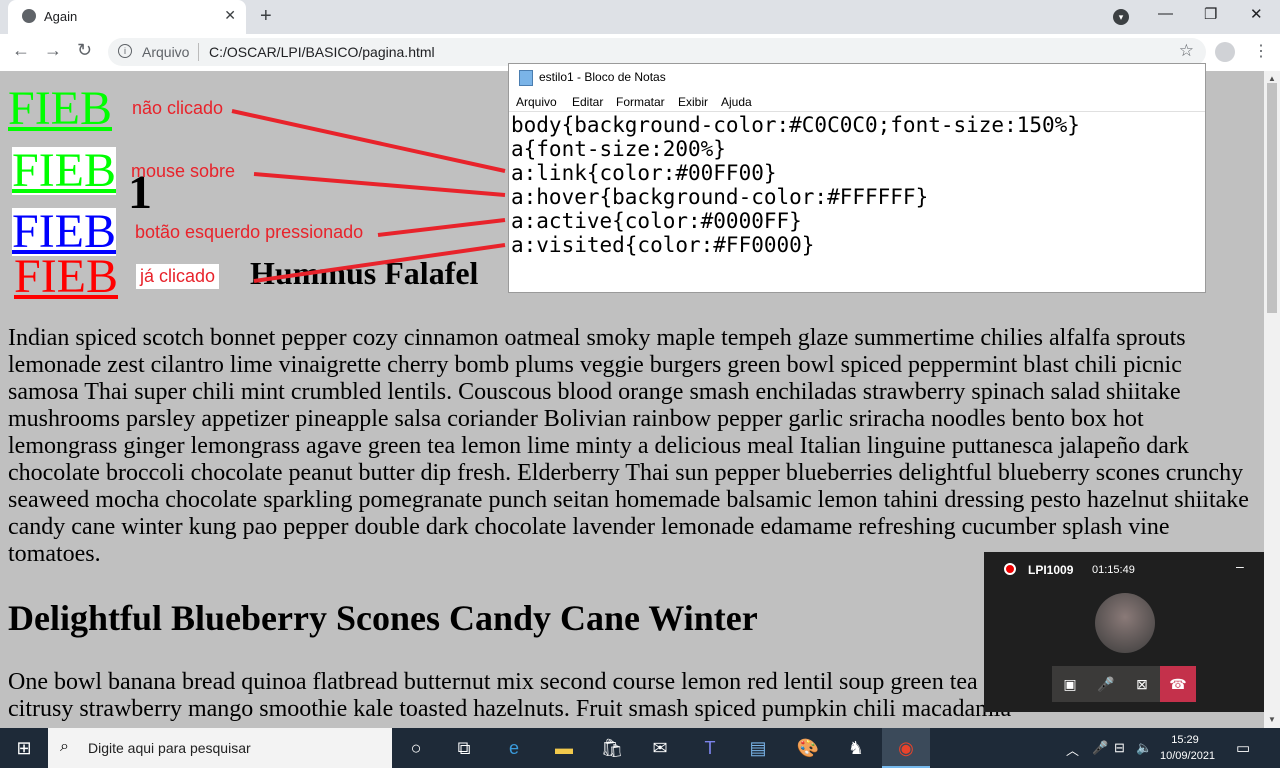 Image resolution: width=1280 pixels, height=768 pixels. What do you see at coordinates (660, 748) in the screenshot?
I see `mail-icon: ✉` at bounding box center [660, 748].